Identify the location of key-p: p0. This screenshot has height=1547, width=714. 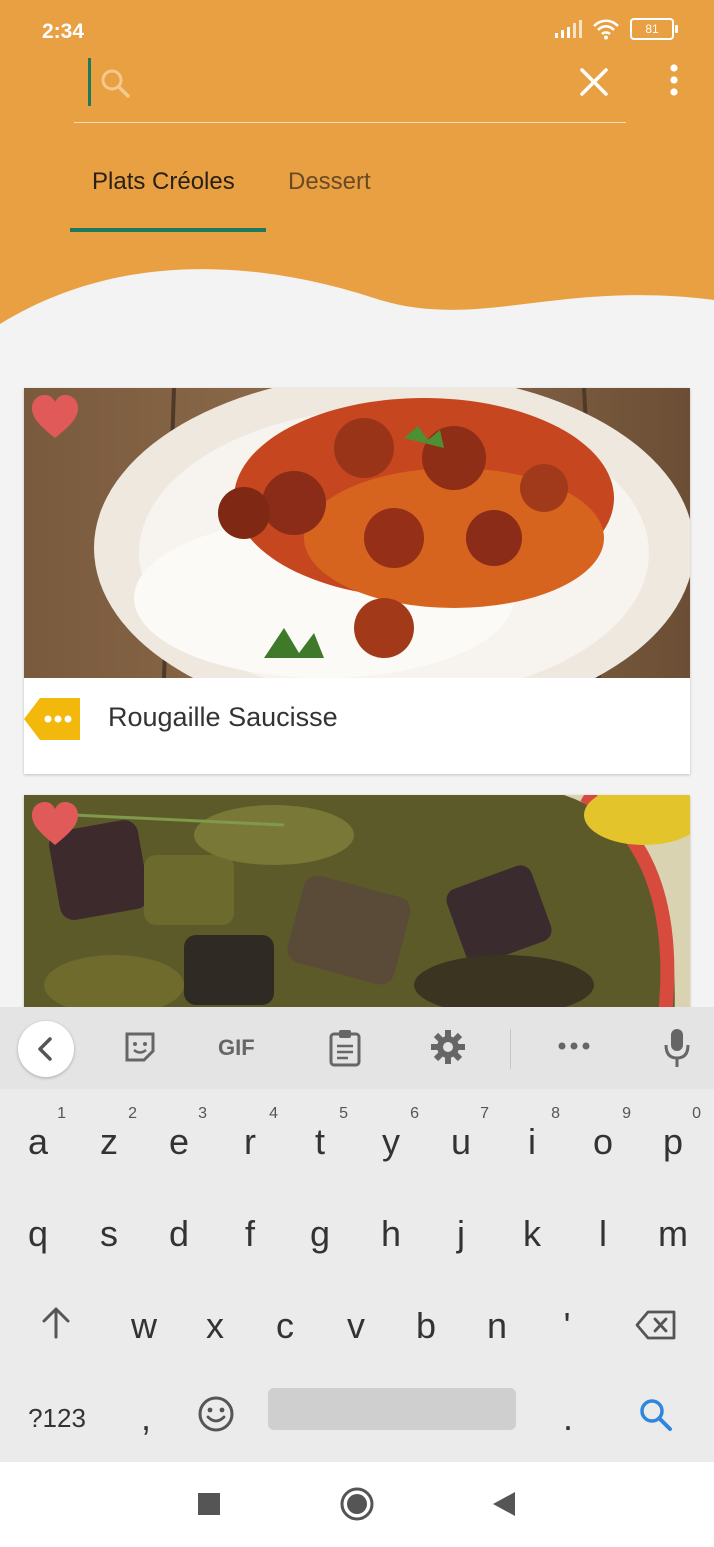
(673, 1139).